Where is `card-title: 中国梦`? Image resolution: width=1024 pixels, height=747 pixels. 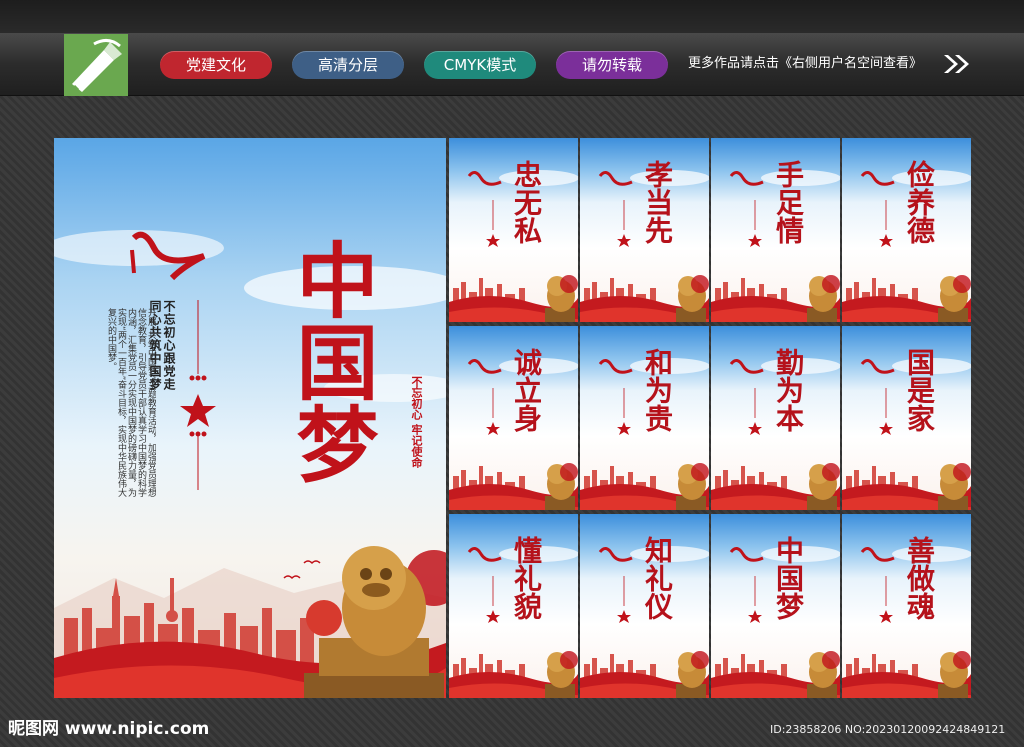 card-title: 中国梦 is located at coordinates (788, 578).